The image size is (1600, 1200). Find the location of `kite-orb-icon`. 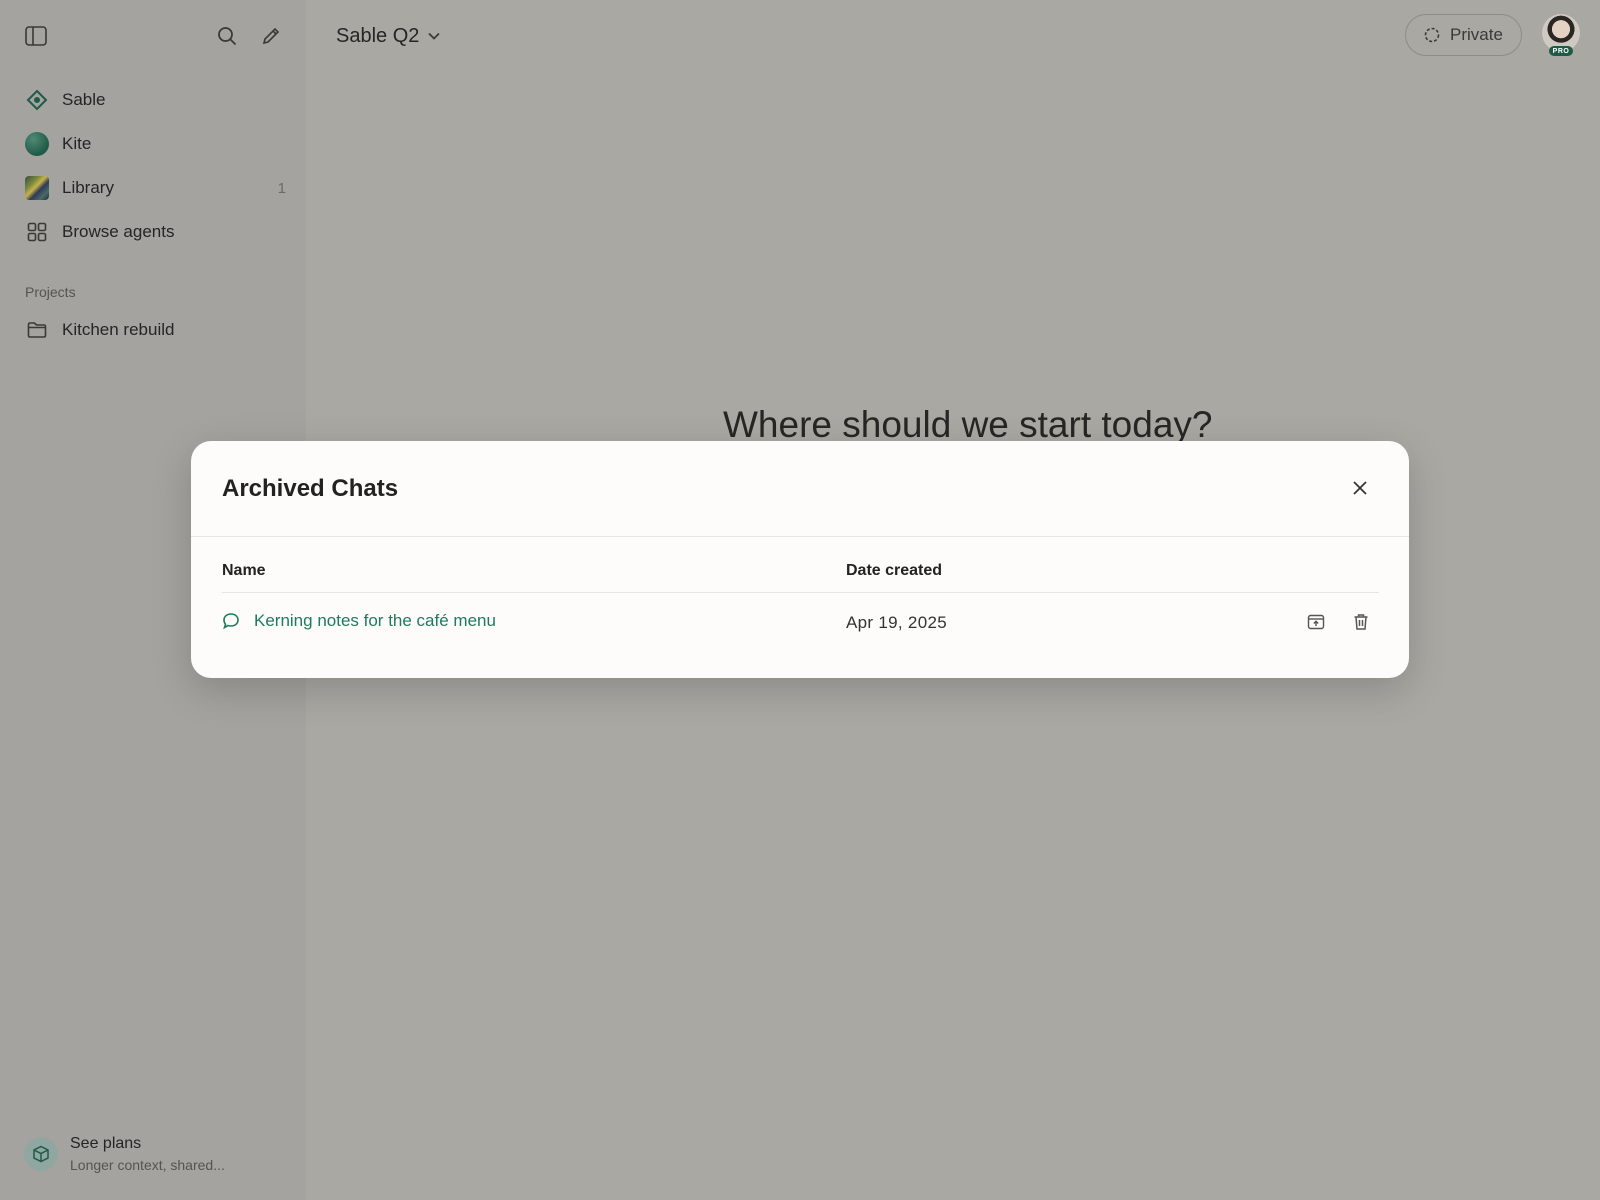

kite-orb-icon is located at coordinates (37, 144).